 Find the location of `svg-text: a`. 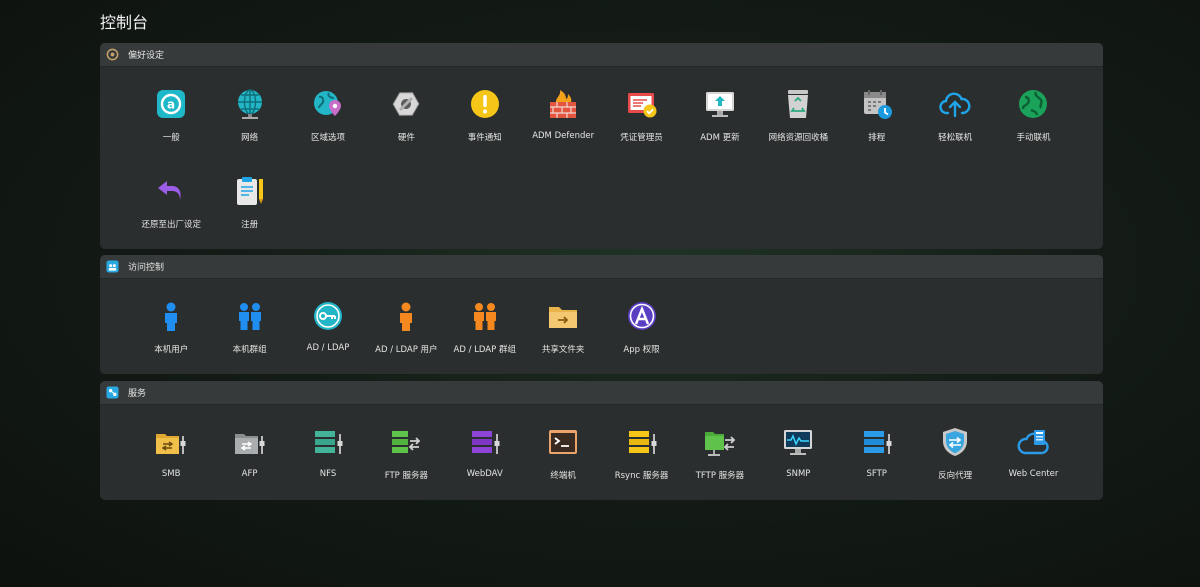

svg-text: a is located at coordinates (171, 105).